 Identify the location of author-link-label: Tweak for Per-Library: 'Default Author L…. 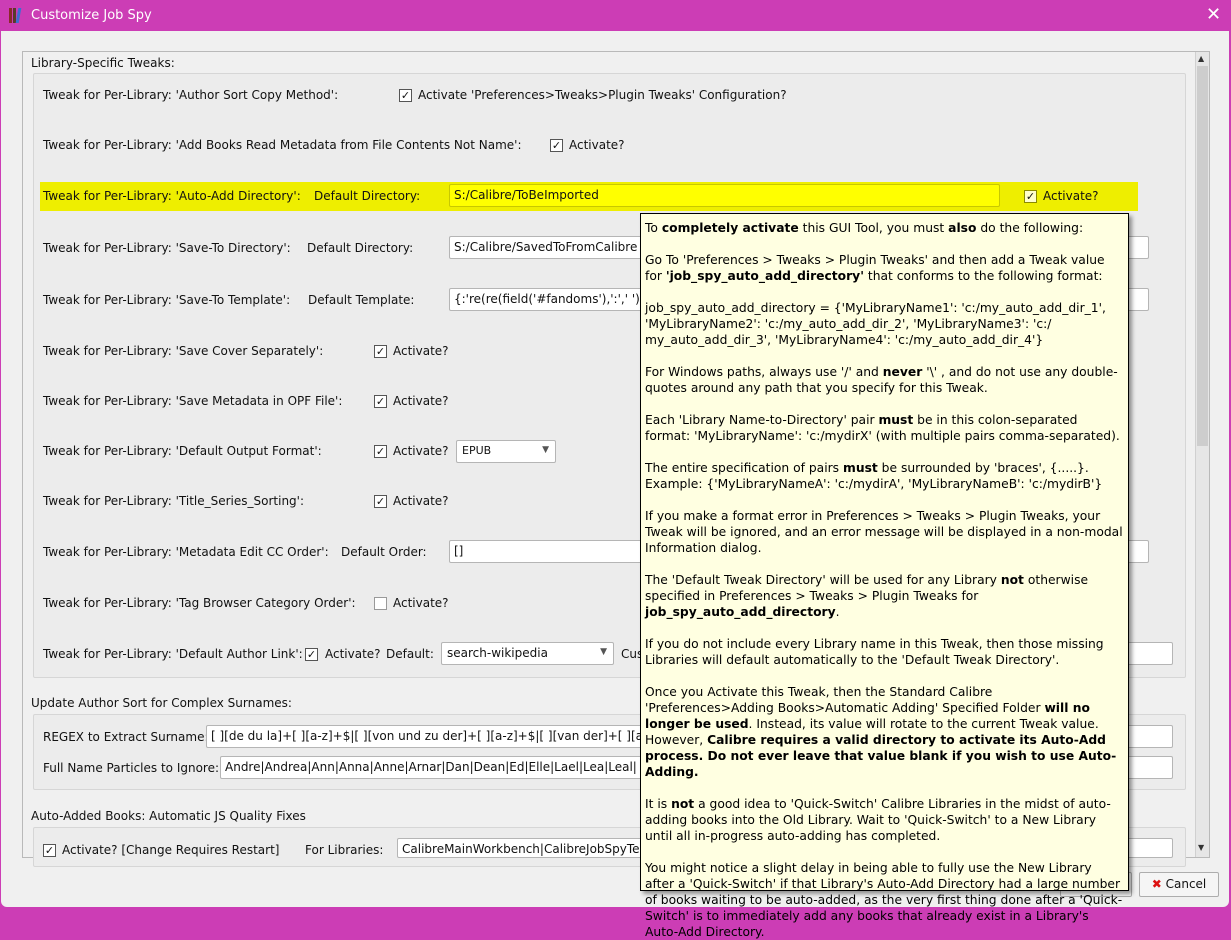
(173, 654).